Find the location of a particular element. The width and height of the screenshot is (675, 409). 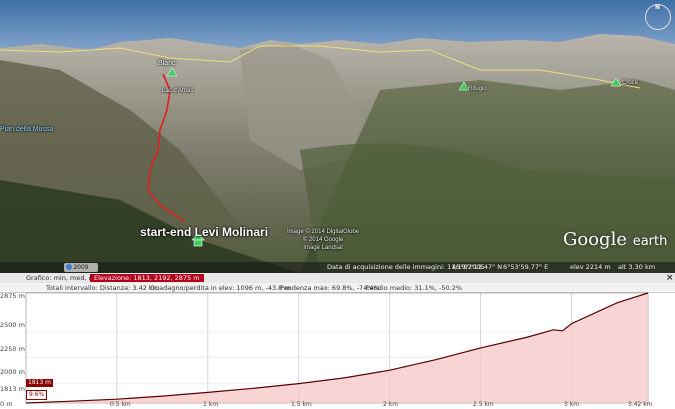

place-label-bivacco: Blanc is located at coordinates (167, 63).